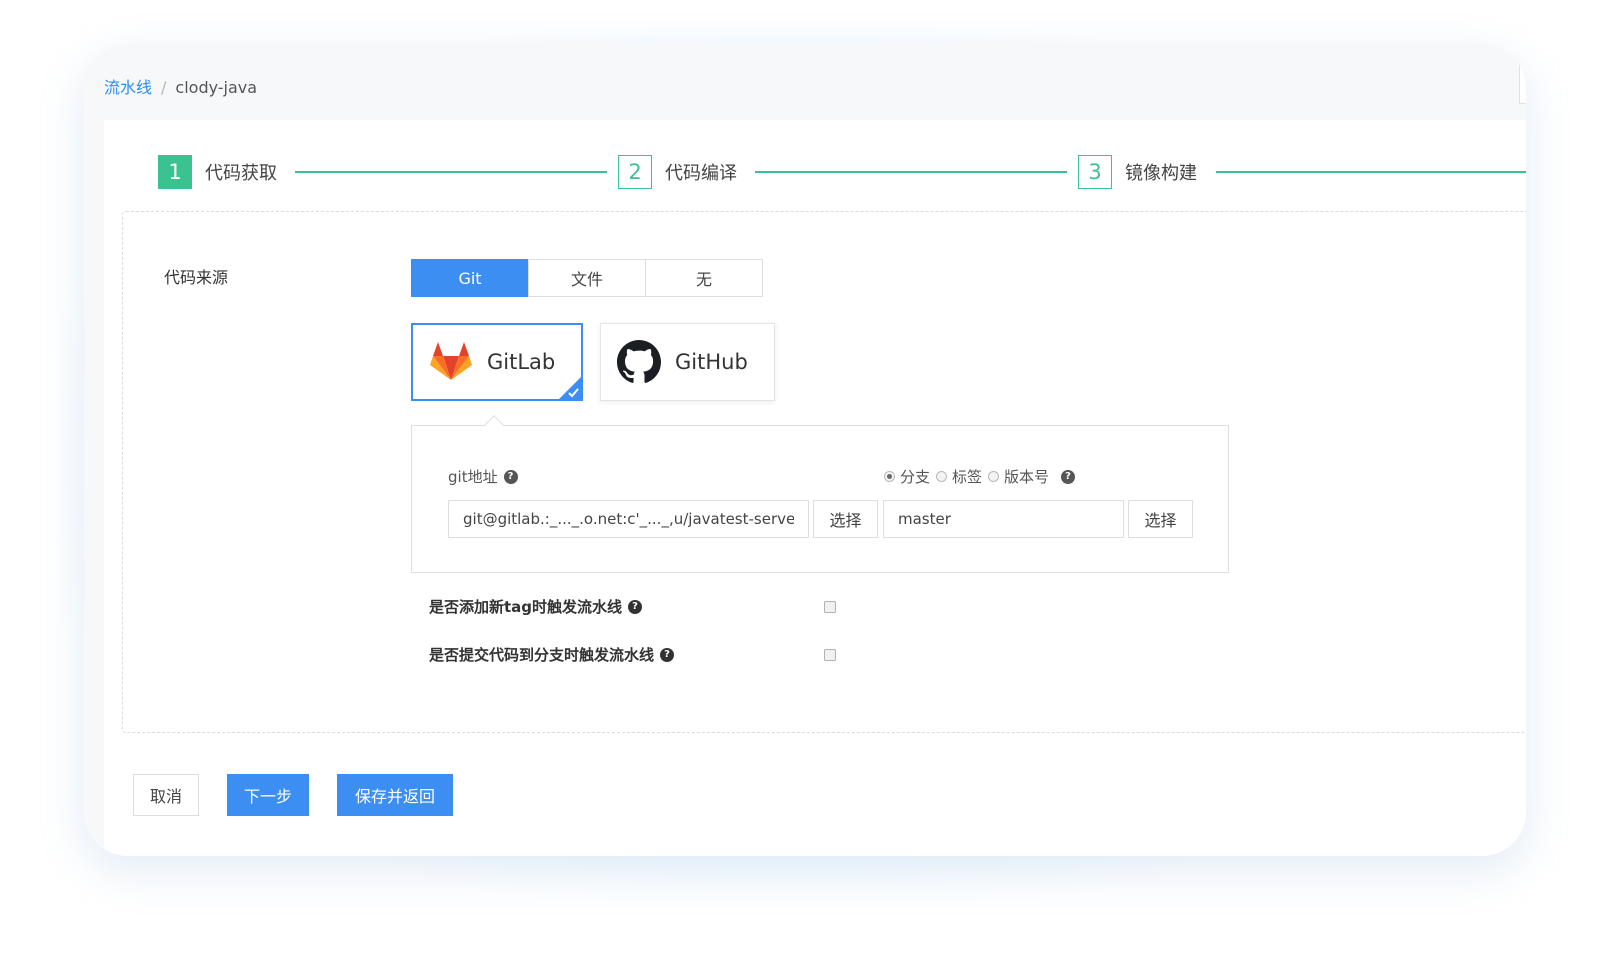 Image resolution: width=1602 pixels, height=972 pixels. I want to click on trigger-branch-row: 是否提交代码到分支时触发流水线 ?, so click(552, 654).